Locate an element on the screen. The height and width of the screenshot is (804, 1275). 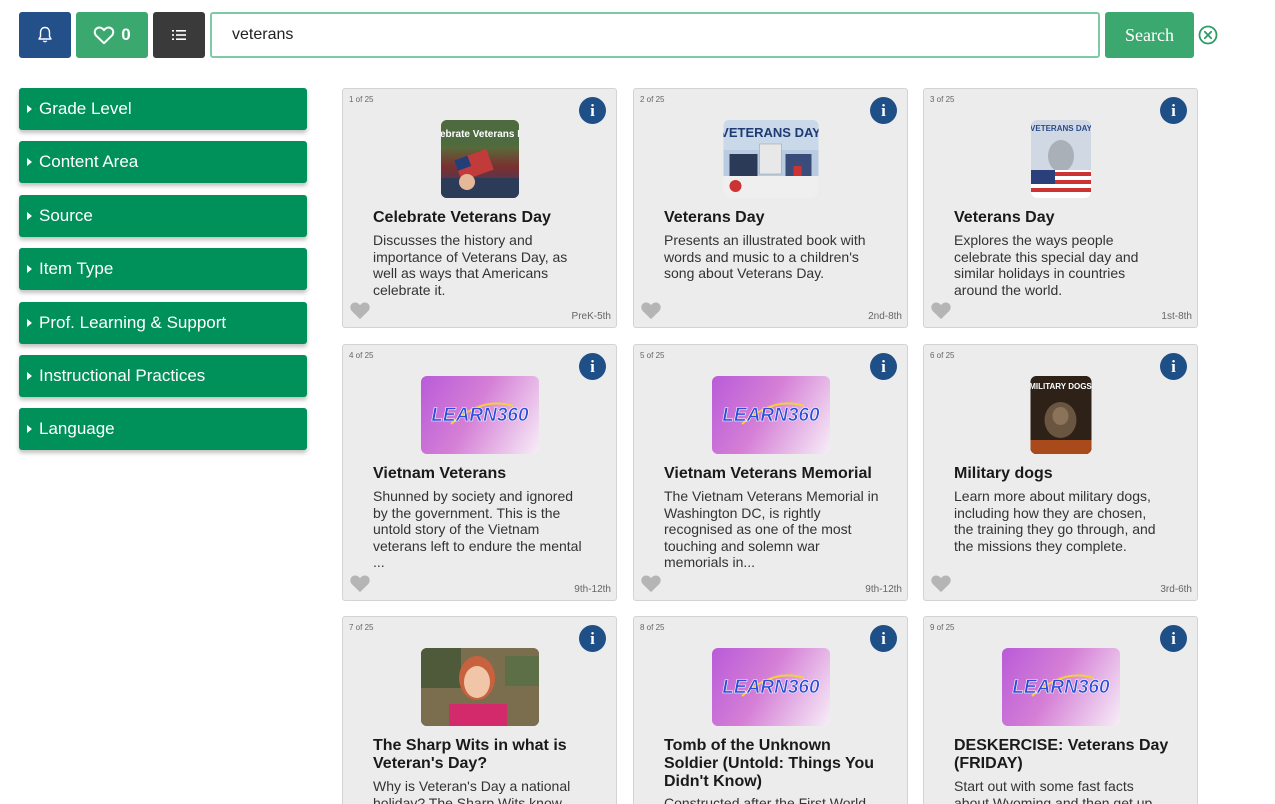
facet-language: Language is located at coordinates (163, 429).